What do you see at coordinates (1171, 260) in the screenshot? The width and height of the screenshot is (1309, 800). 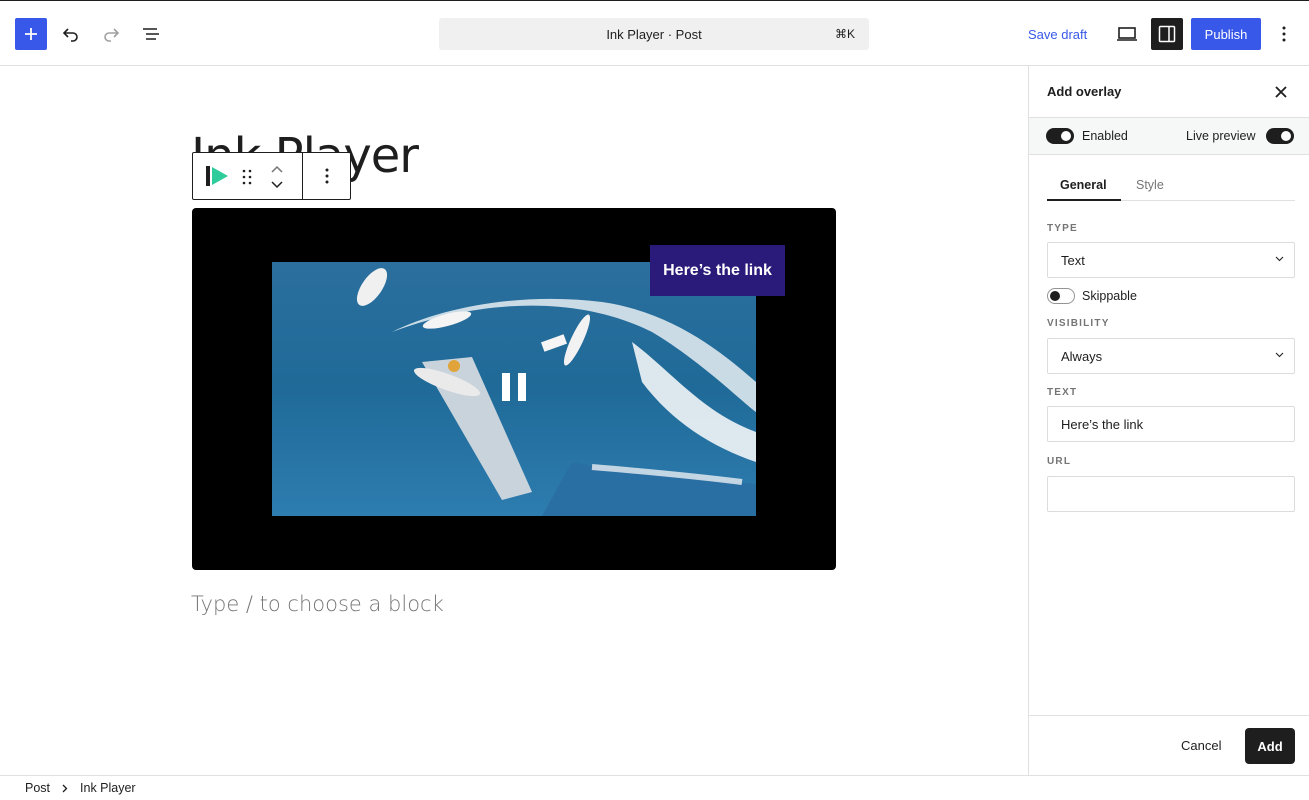 I see `type-select: Text` at bounding box center [1171, 260].